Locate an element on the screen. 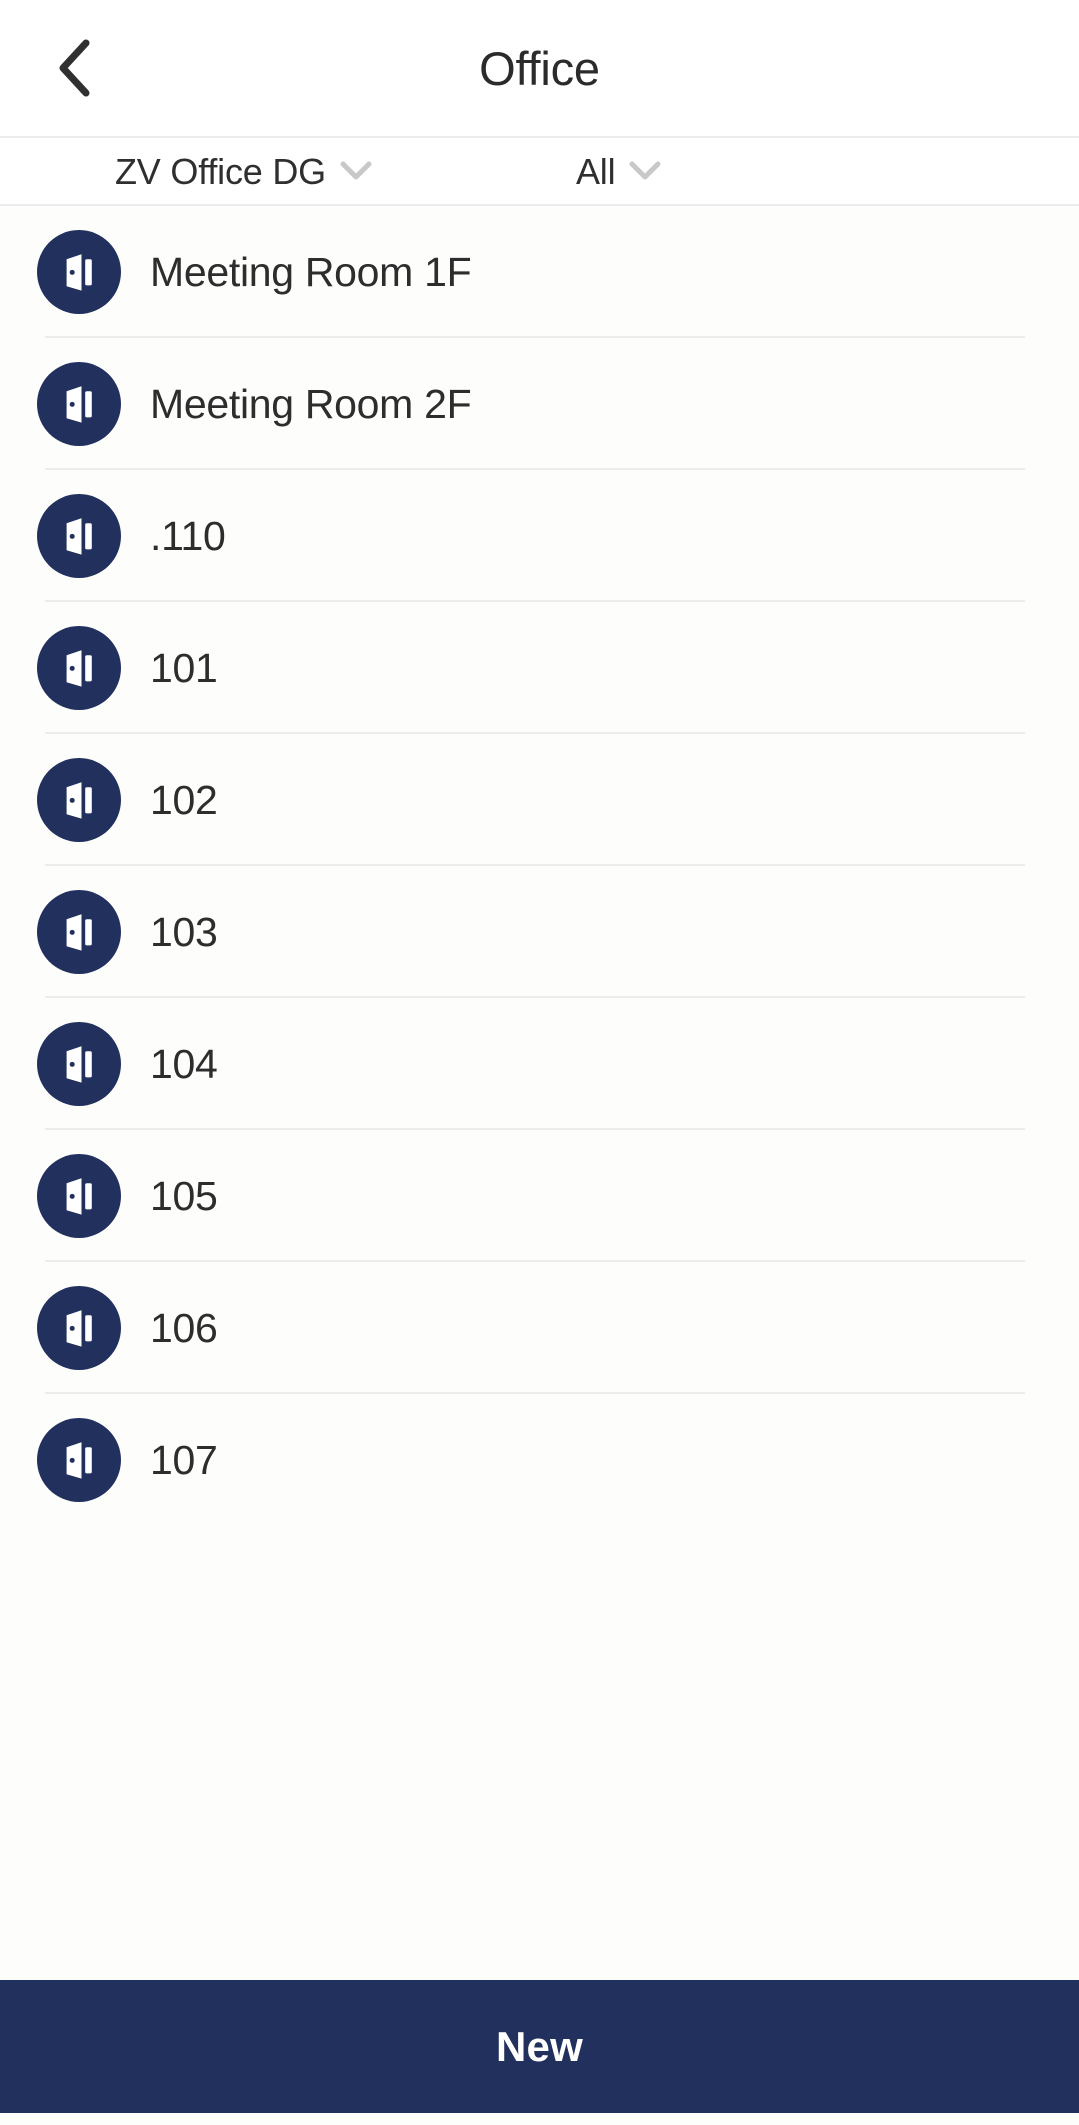  chevron-left-icon is located at coordinates (74, 68).